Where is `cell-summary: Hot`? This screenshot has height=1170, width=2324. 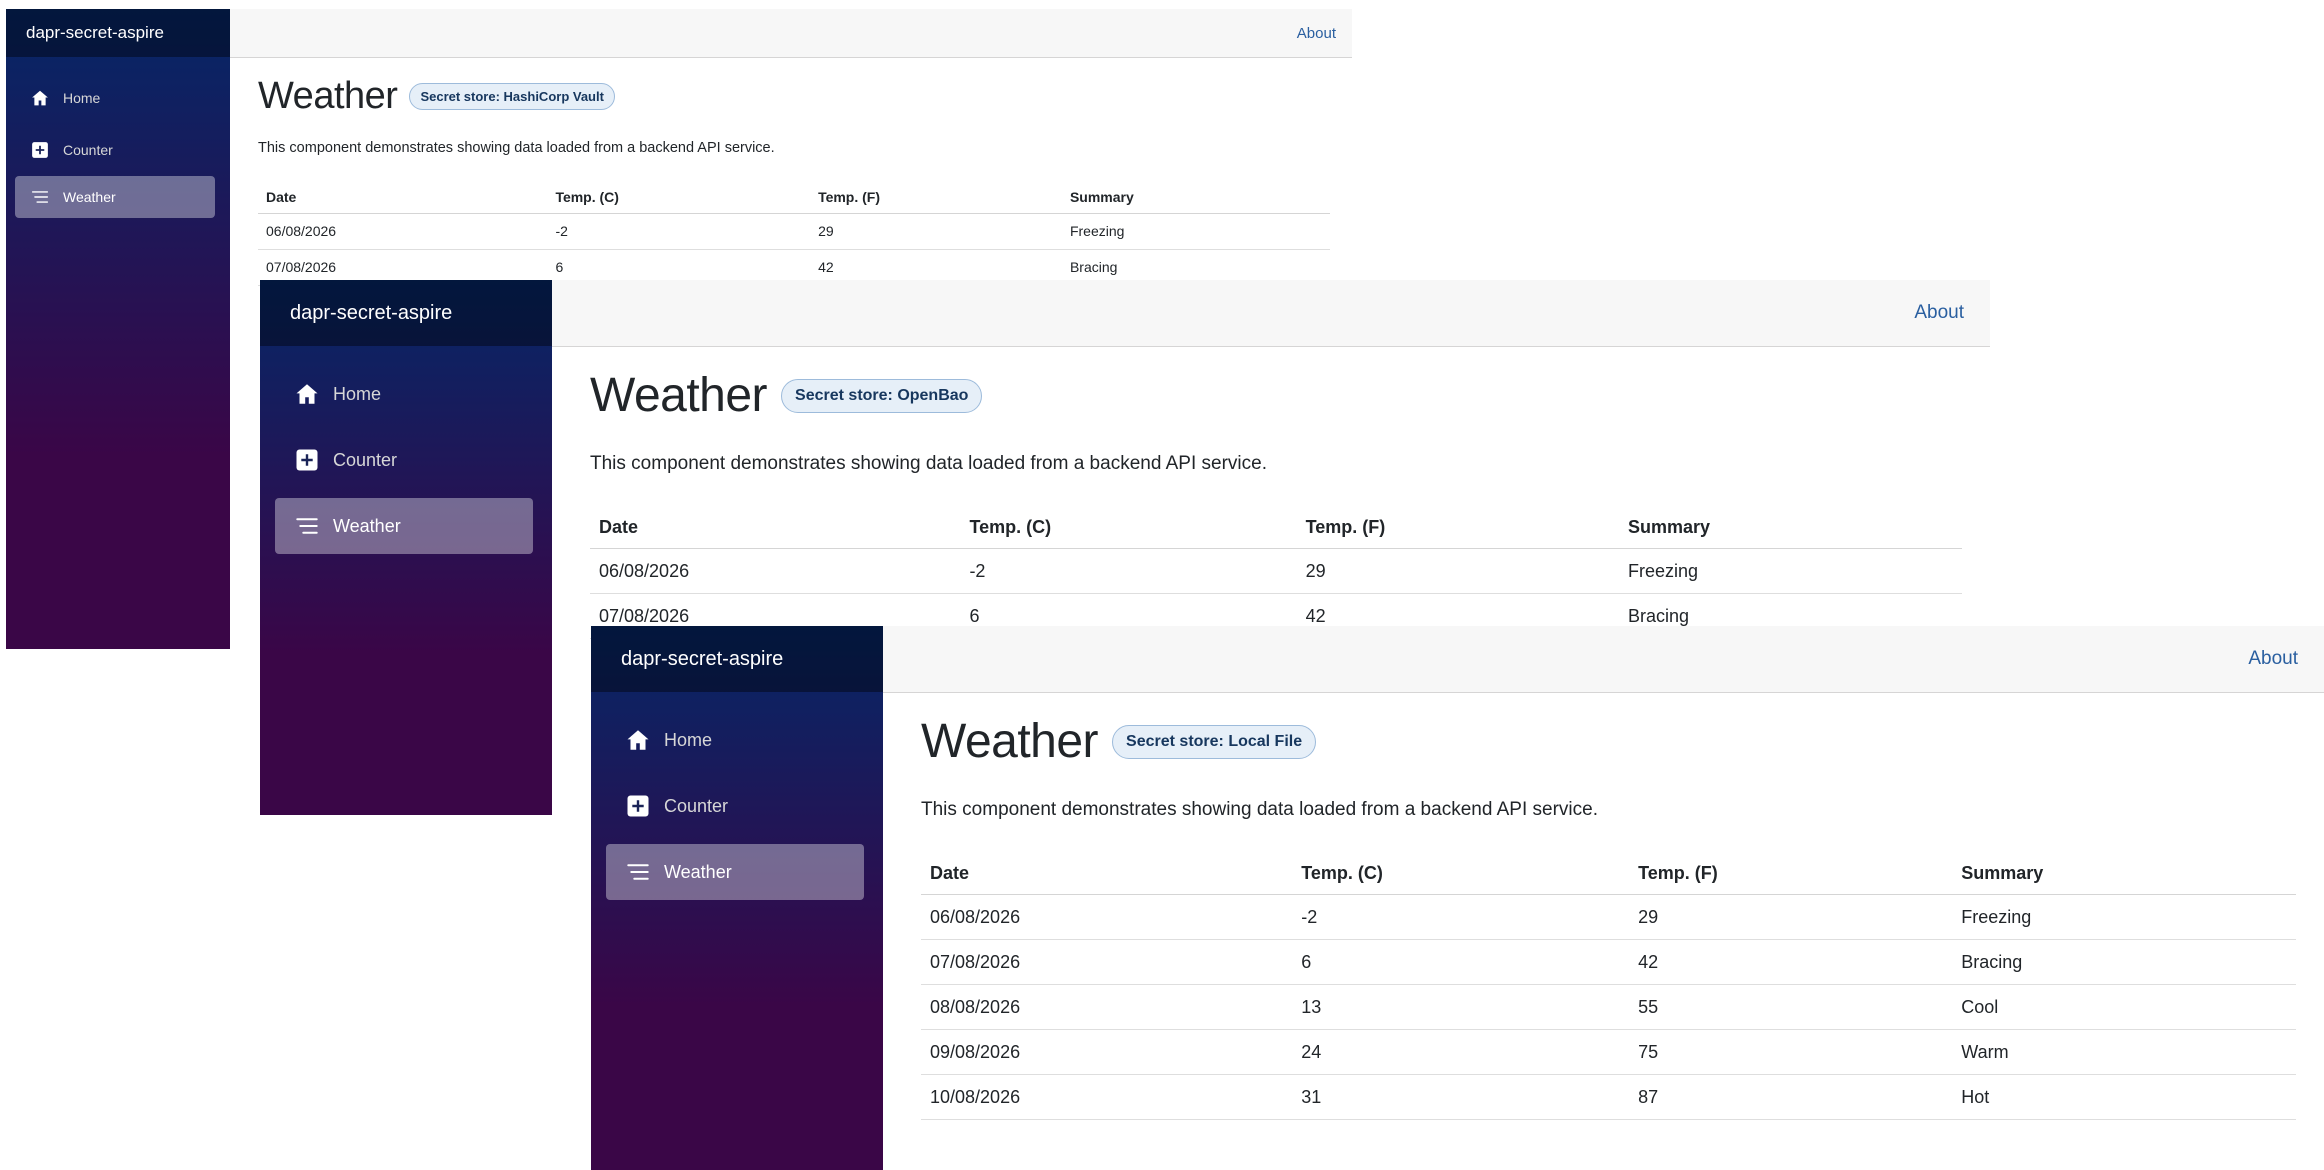
cell-summary: Hot is located at coordinates (2124, 1097).